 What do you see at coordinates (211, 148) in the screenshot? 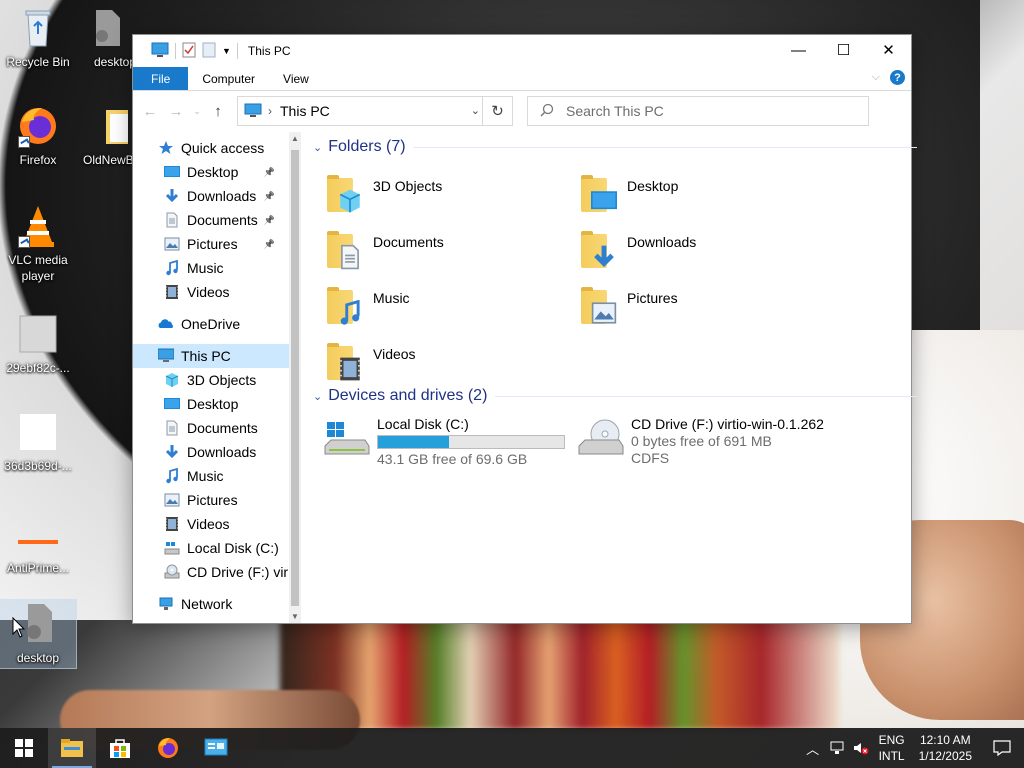
I see `nav-item-quick-access: Quick access` at bounding box center [211, 148].